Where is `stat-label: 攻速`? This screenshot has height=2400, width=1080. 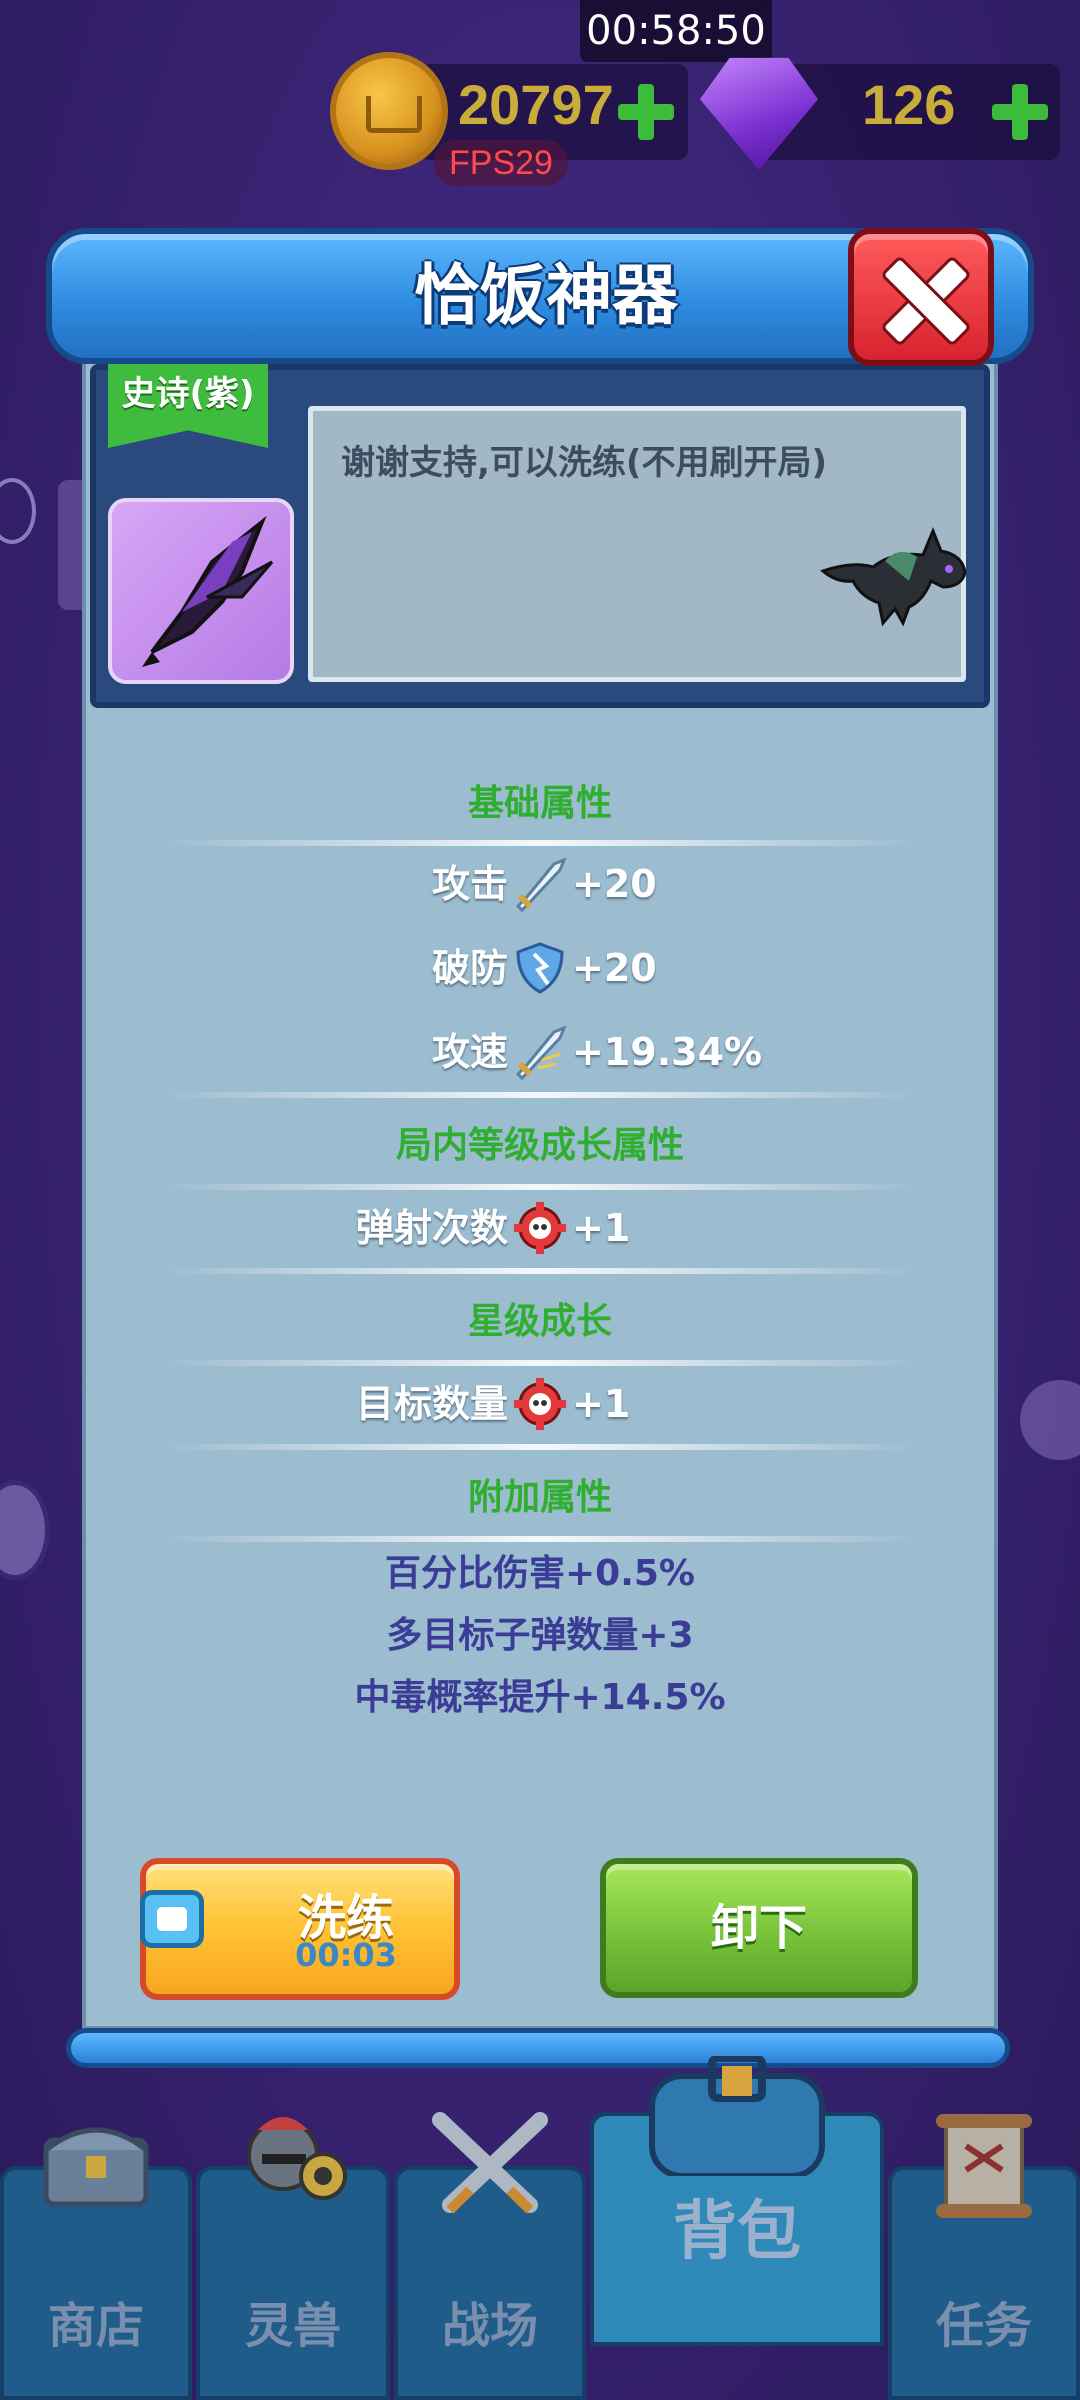
stat-label: 攻速 is located at coordinates (469, 1052).